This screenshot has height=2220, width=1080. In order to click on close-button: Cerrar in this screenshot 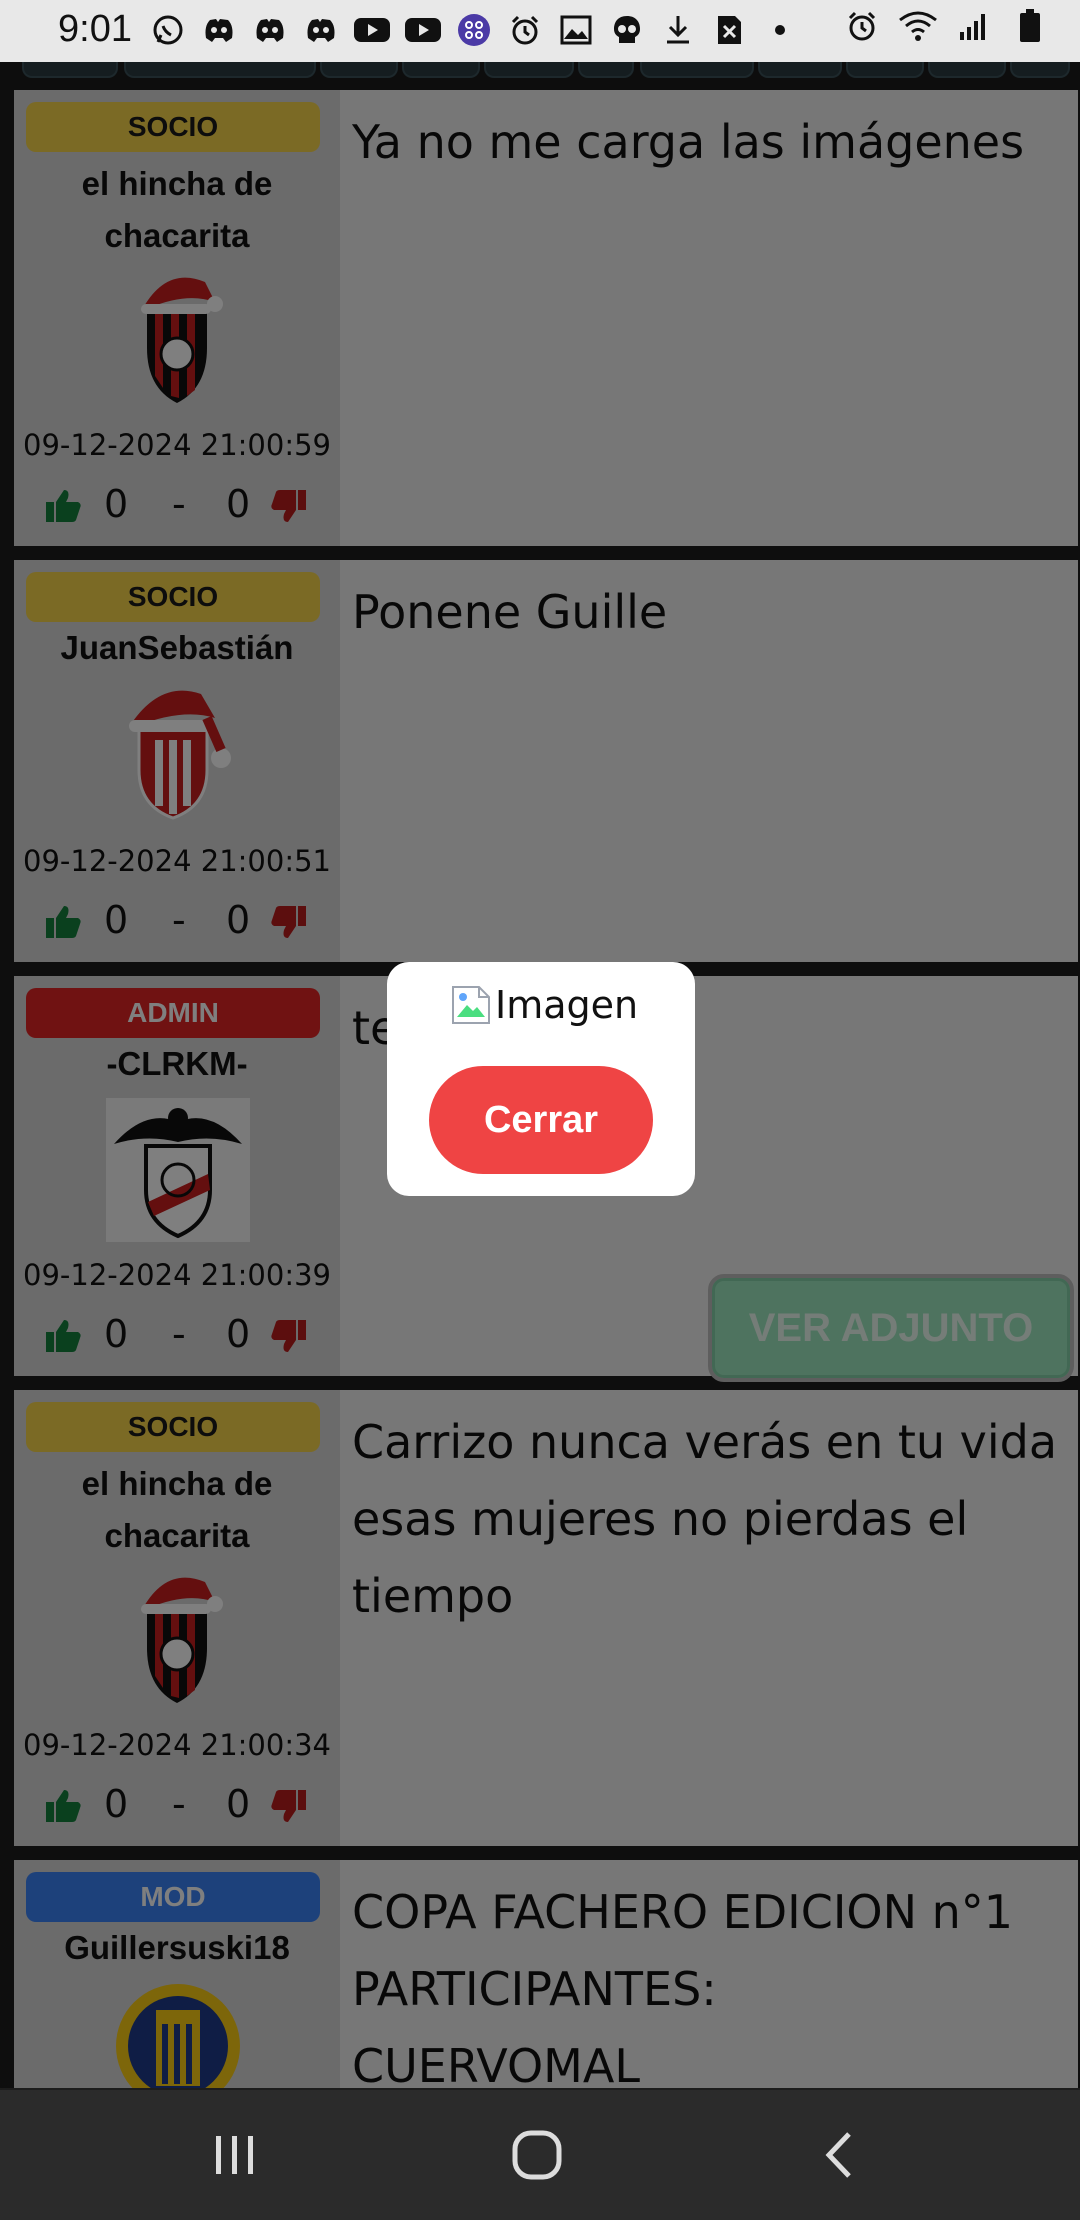, I will do `click(541, 1120)`.